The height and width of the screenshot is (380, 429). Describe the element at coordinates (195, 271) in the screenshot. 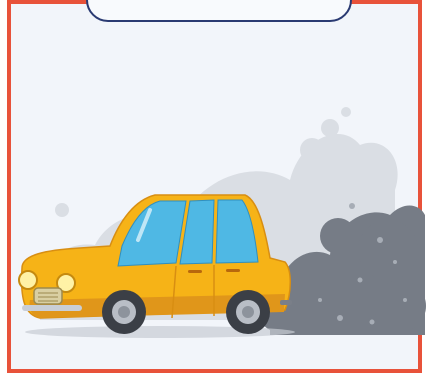

I see `door-handle-front` at that location.